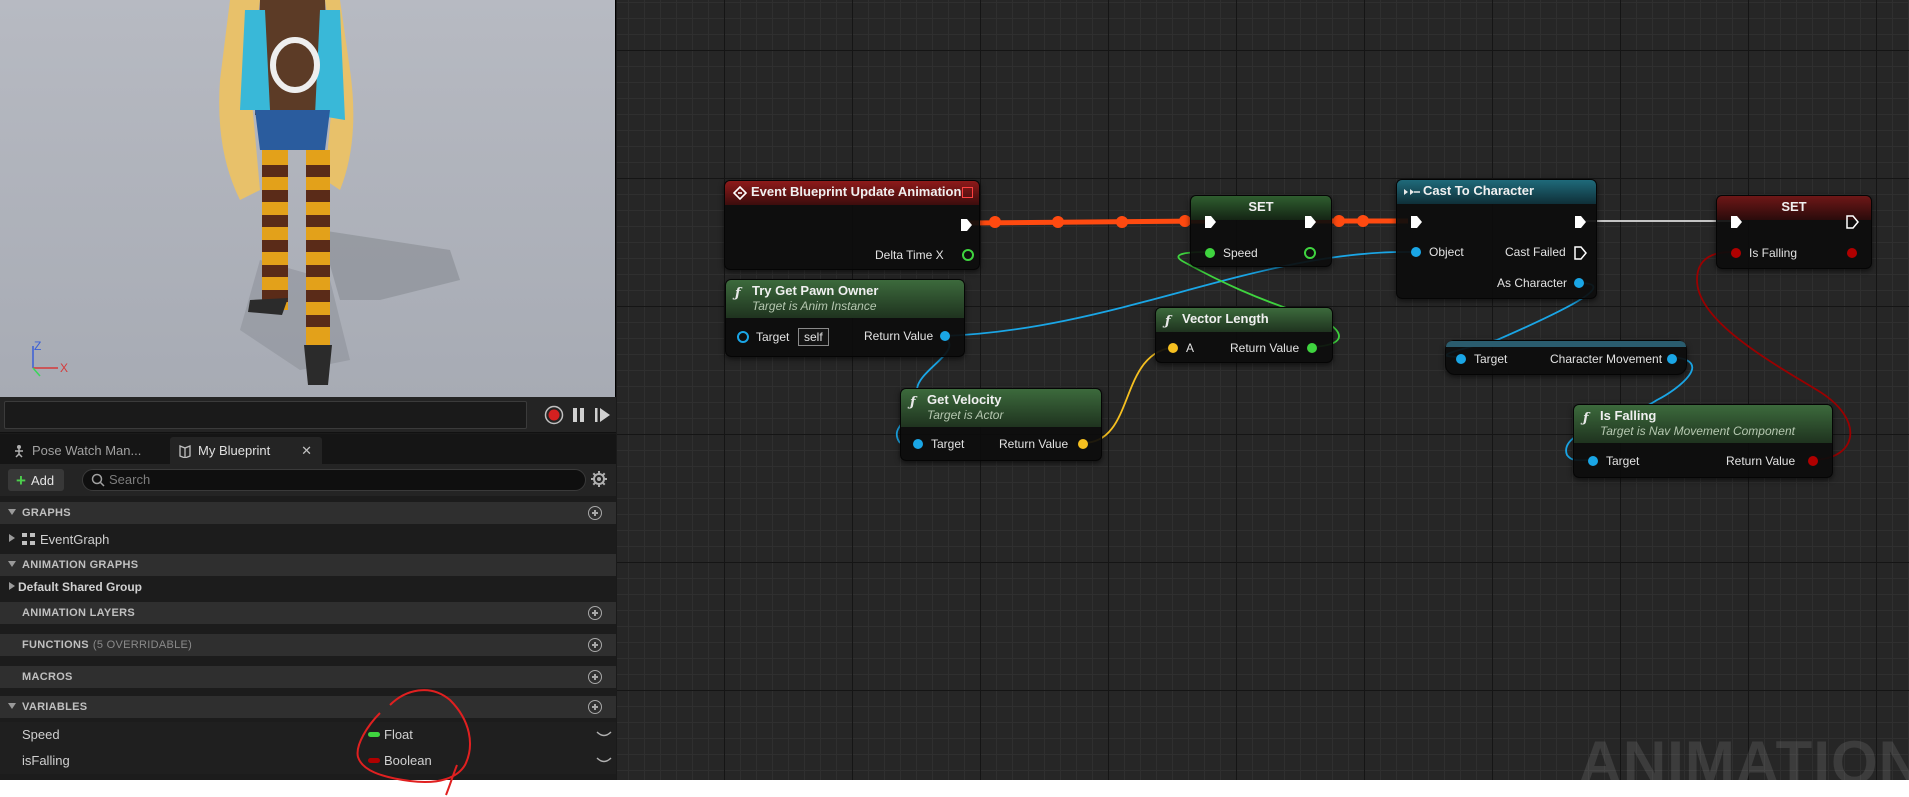 Image resolution: width=1909 pixels, height=797 pixels. Describe the element at coordinates (1606, 359) in the screenshot. I see `pin-label: Character Movement` at that location.